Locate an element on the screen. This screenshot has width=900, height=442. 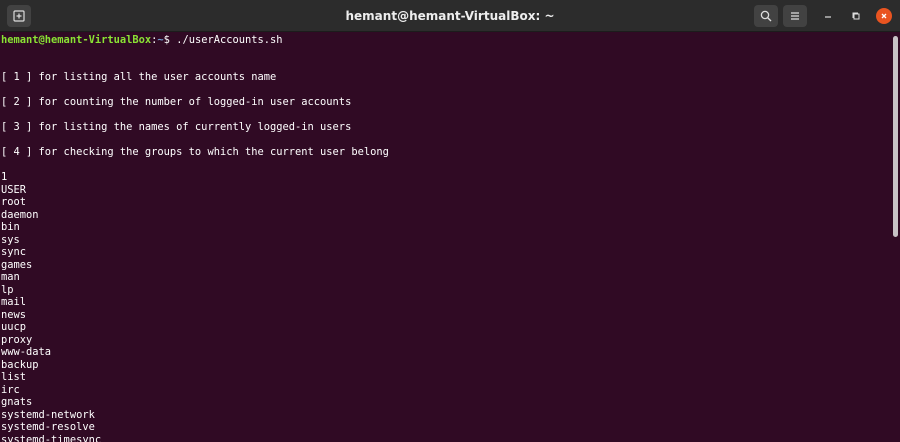
command-text: ./userAccounts.sh is located at coordinates (226, 40).